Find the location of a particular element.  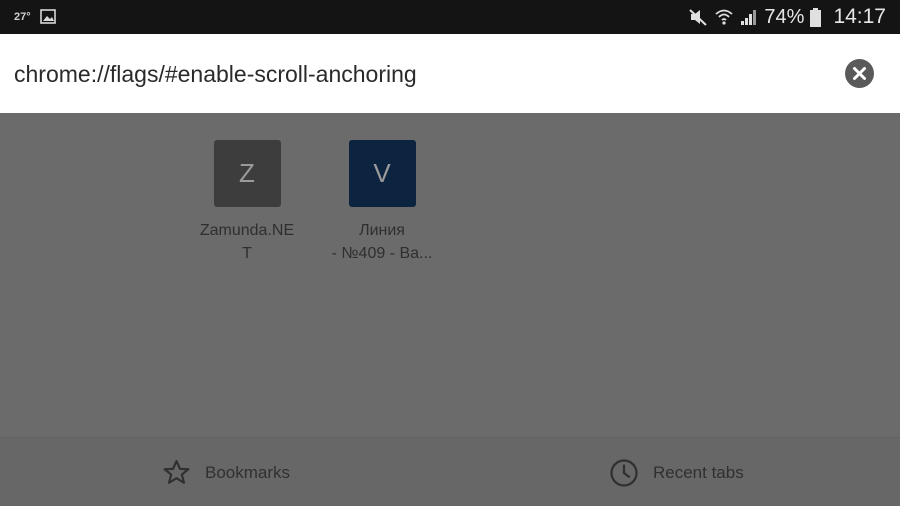

site-letter-icon: Z is located at coordinates (247, 173).